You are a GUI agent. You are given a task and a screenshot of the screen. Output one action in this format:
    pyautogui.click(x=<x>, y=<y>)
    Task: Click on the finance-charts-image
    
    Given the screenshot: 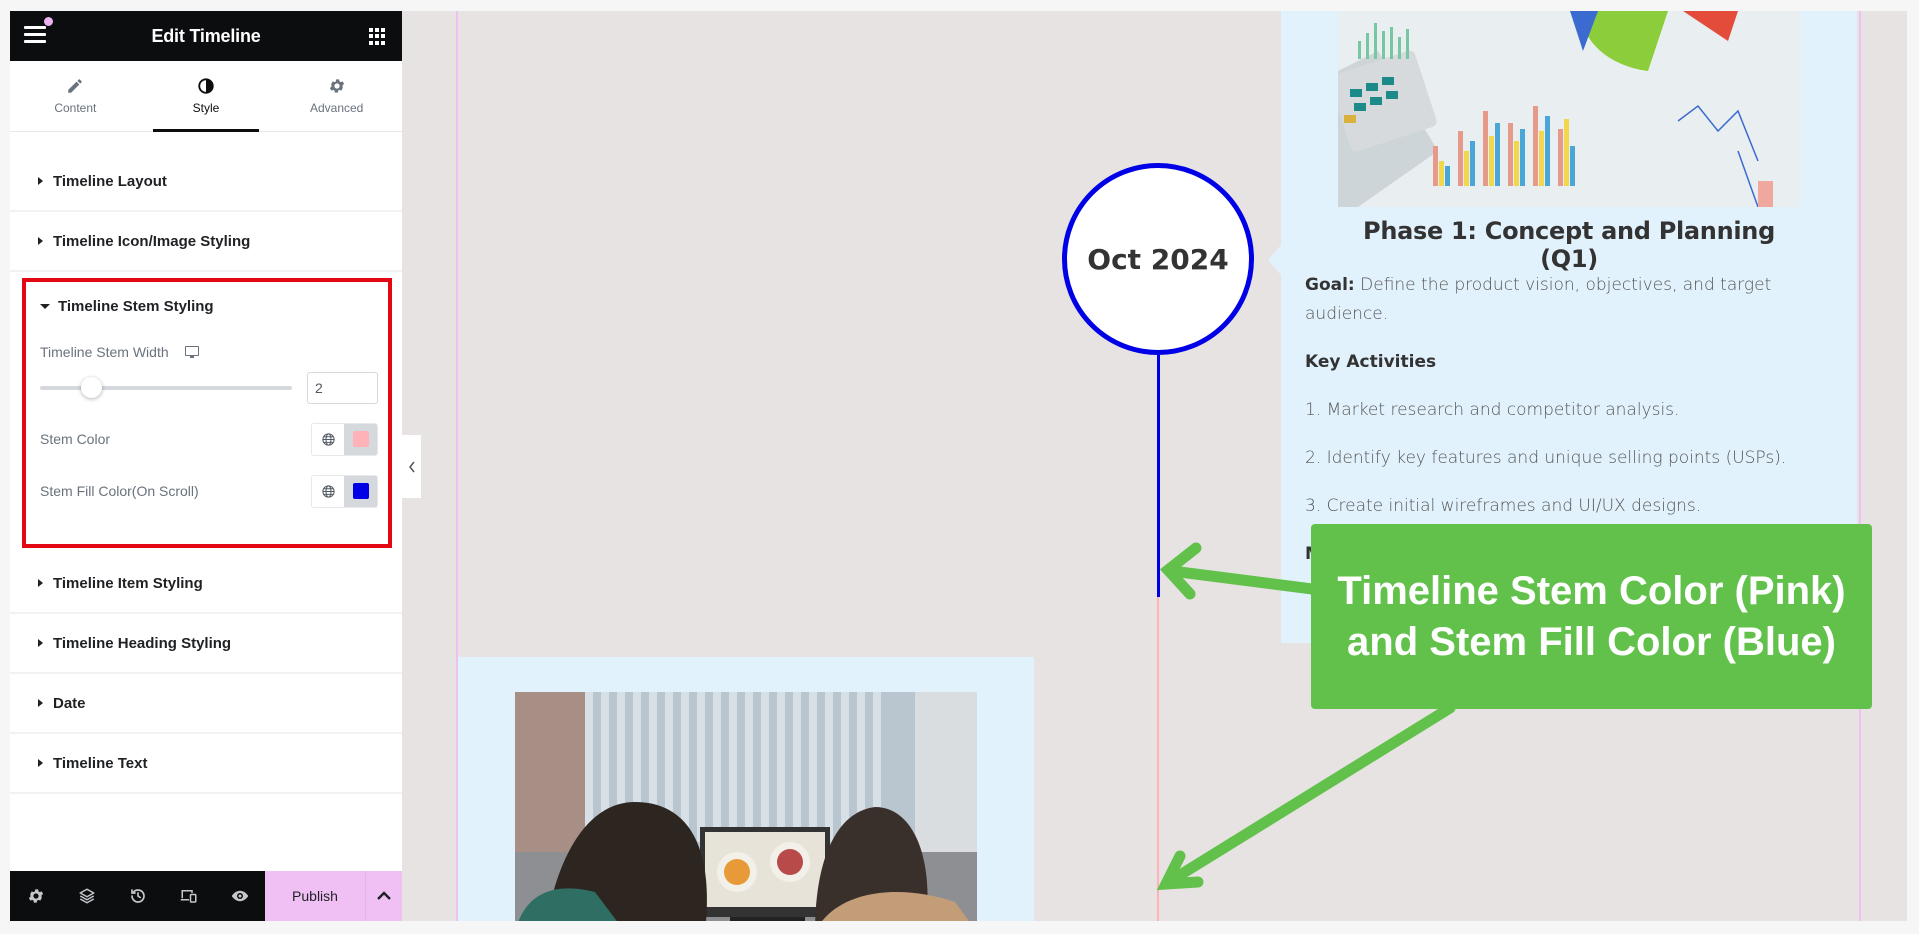 What is the action you would take?
    pyautogui.click(x=1569, y=109)
    